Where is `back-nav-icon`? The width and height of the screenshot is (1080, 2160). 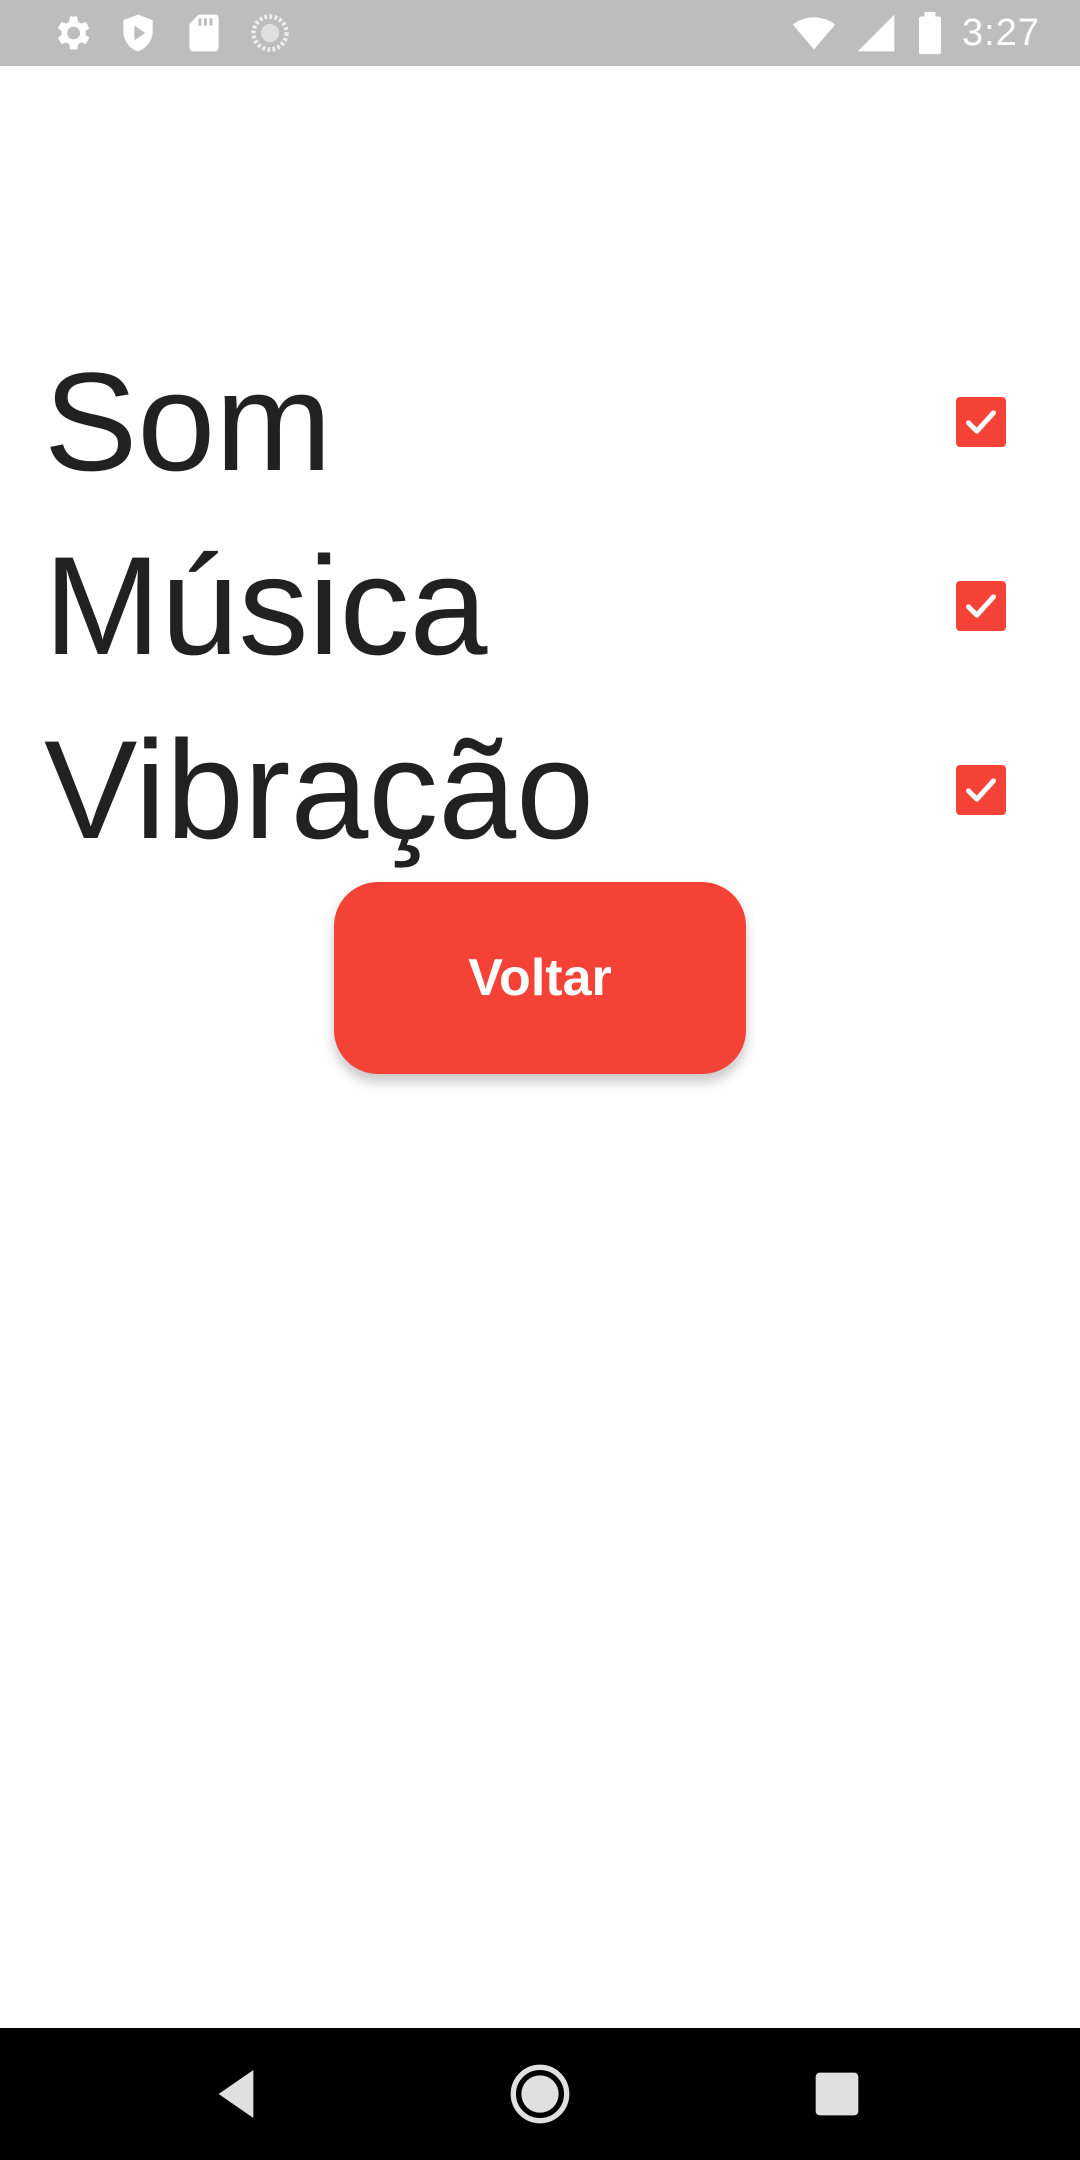
back-nav-icon is located at coordinates (240, 2094).